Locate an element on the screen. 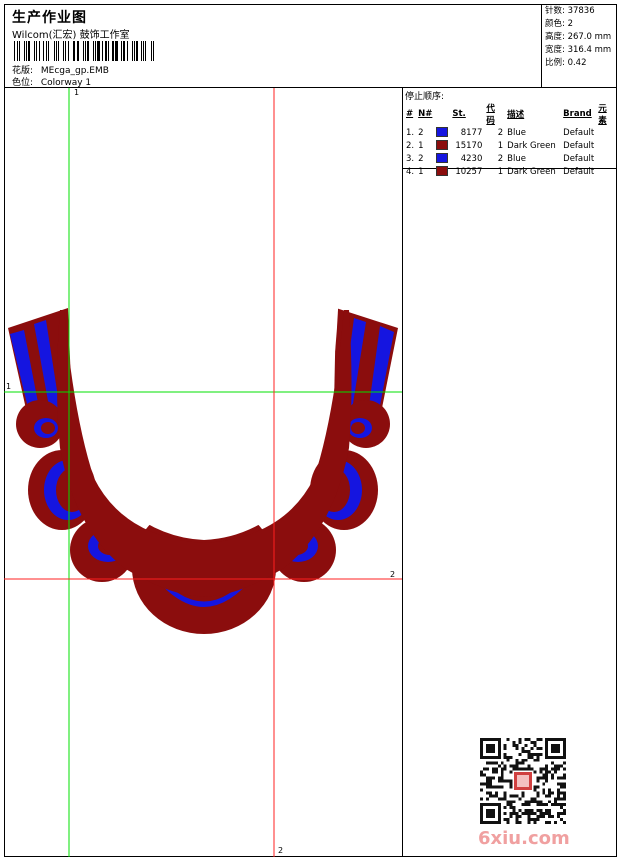 This screenshot has height=860, width=620. stop-sequence-title: 停止顺序: is located at coordinates (425, 97).